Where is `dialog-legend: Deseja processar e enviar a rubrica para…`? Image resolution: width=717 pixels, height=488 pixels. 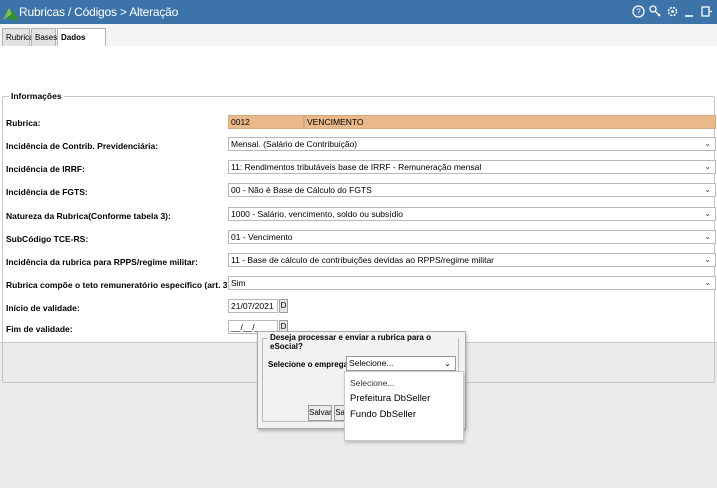 dialog-legend: Deseja processar e enviar a rubrica para… is located at coordinates (363, 342).